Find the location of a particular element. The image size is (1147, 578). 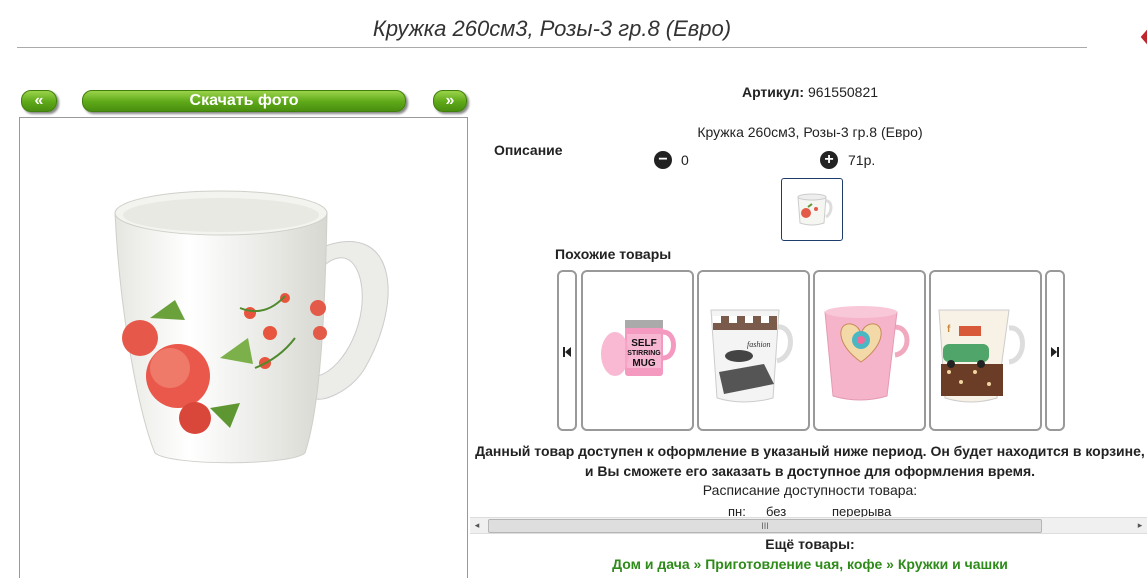

carousel-next-button is located at coordinates (1055, 350).